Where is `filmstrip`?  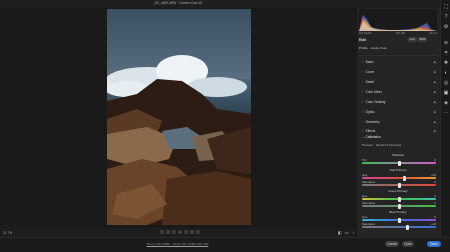 filmstrip is located at coordinates (180, 232).